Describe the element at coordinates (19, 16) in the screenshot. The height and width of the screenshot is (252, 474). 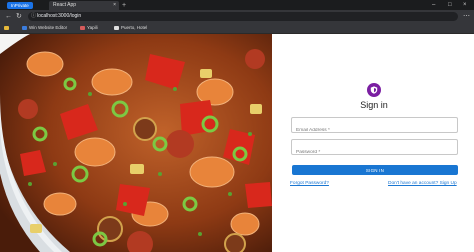
I see `reload-icon: ↻` at that location.